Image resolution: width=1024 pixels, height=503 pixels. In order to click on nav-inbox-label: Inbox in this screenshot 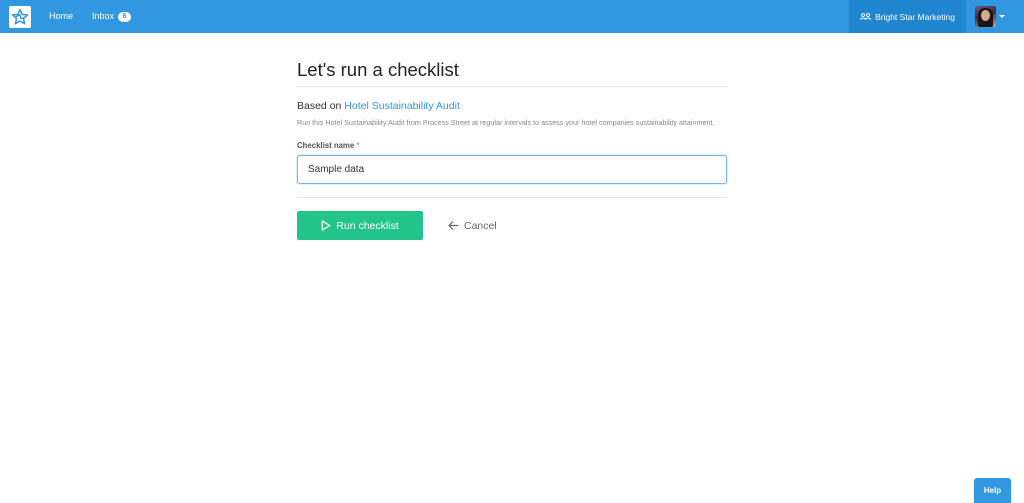, I will do `click(103, 16)`.